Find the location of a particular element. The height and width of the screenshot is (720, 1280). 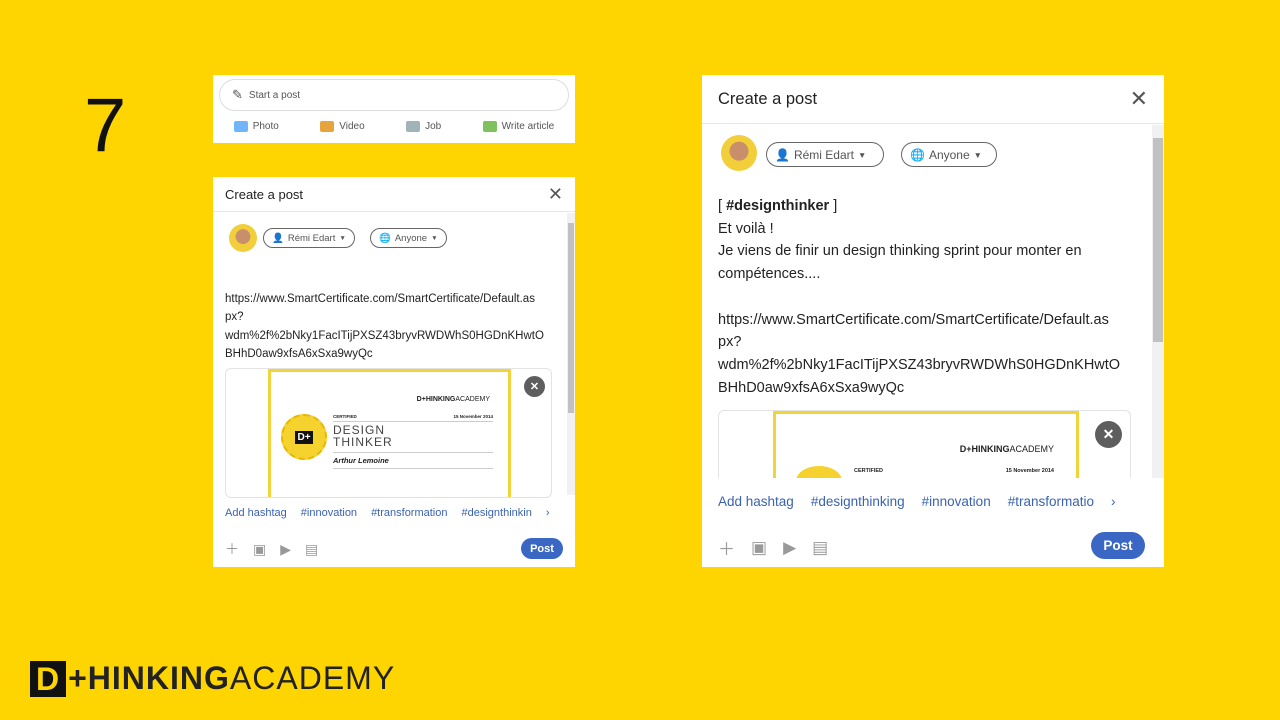

hashtag-chip: #designthinking is located at coordinates (858, 501).